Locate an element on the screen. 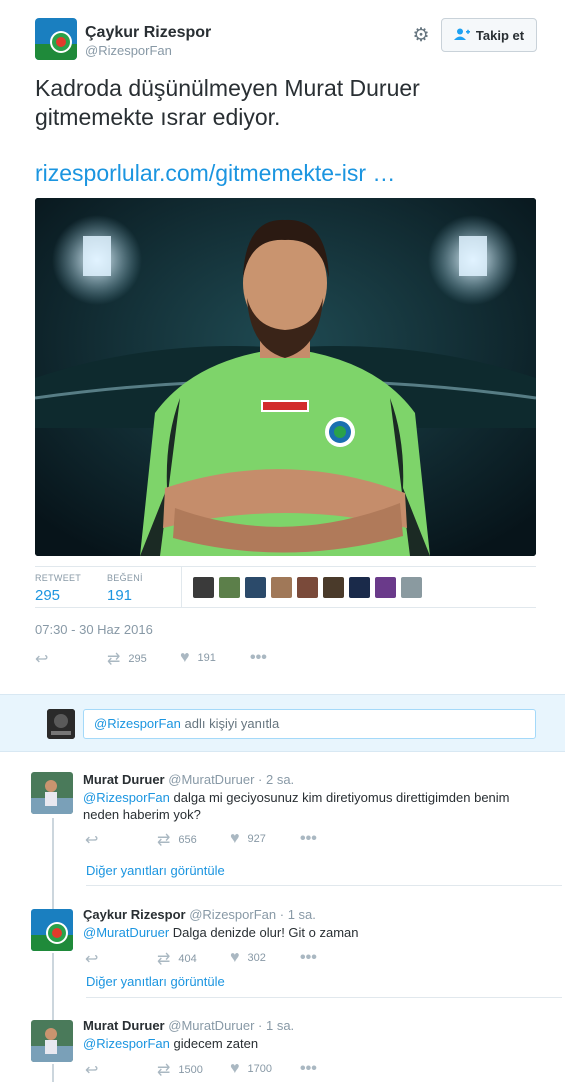 The height and width of the screenshot is (1082, 565). like-count: 191 is located at coordinates (120, 595).